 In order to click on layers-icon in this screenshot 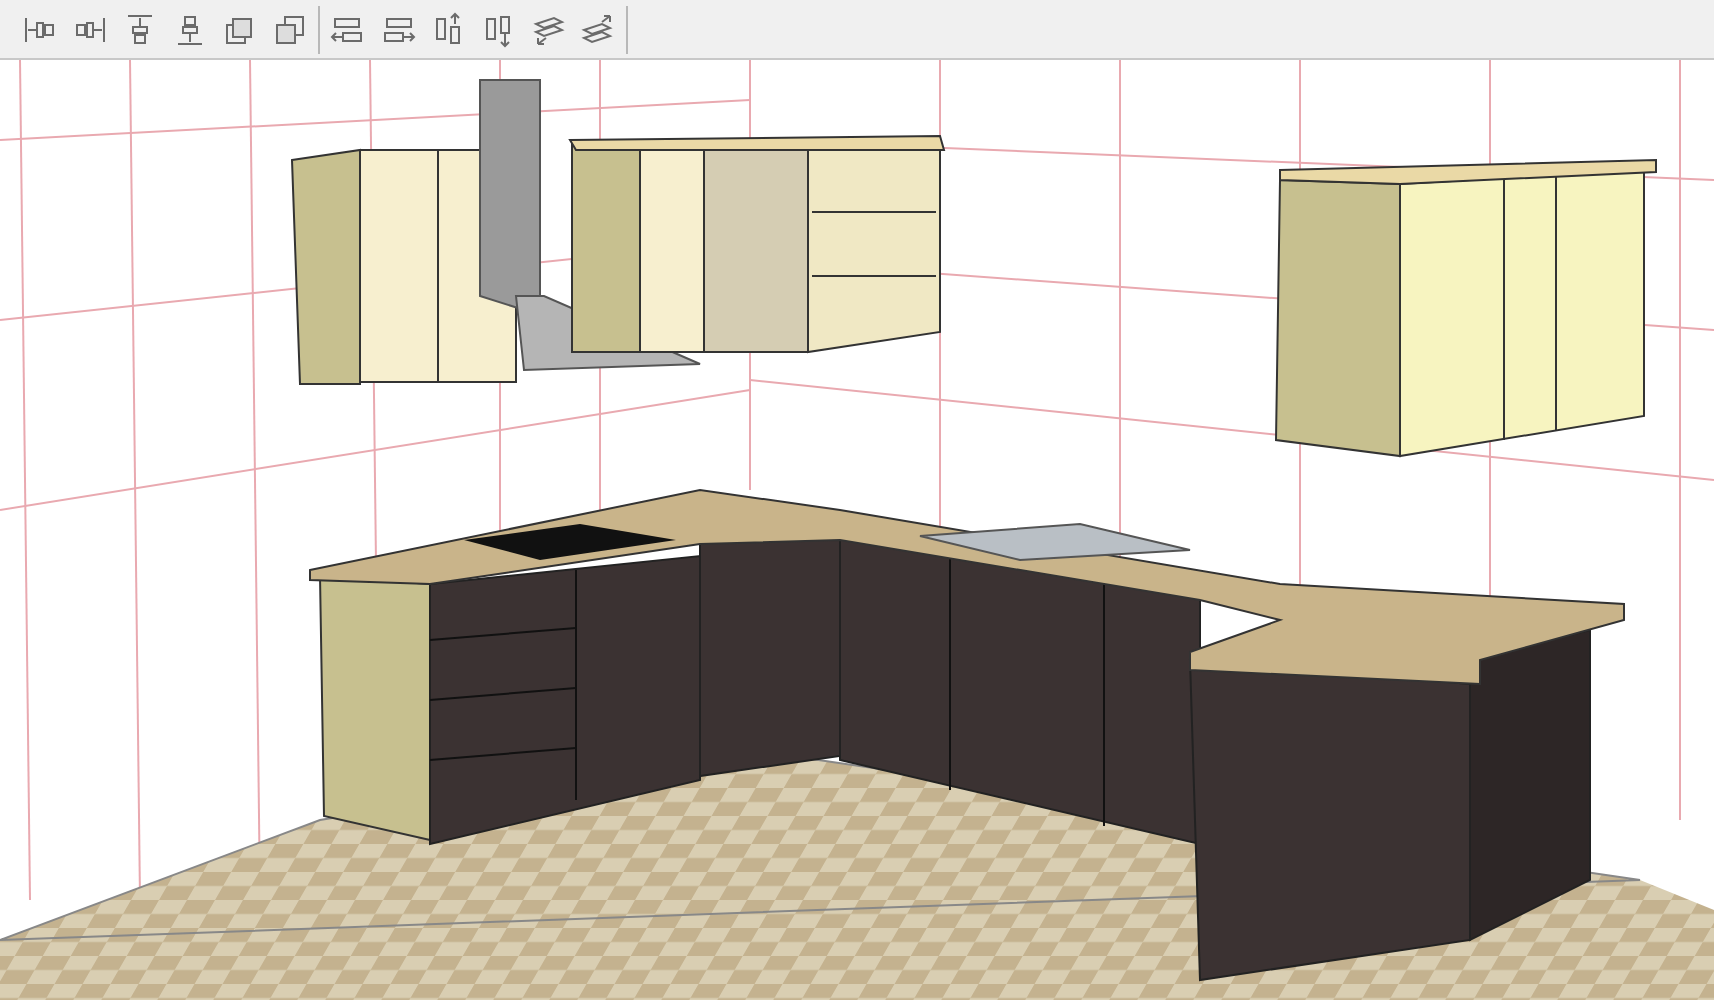, I will do `click(290, 29)`.